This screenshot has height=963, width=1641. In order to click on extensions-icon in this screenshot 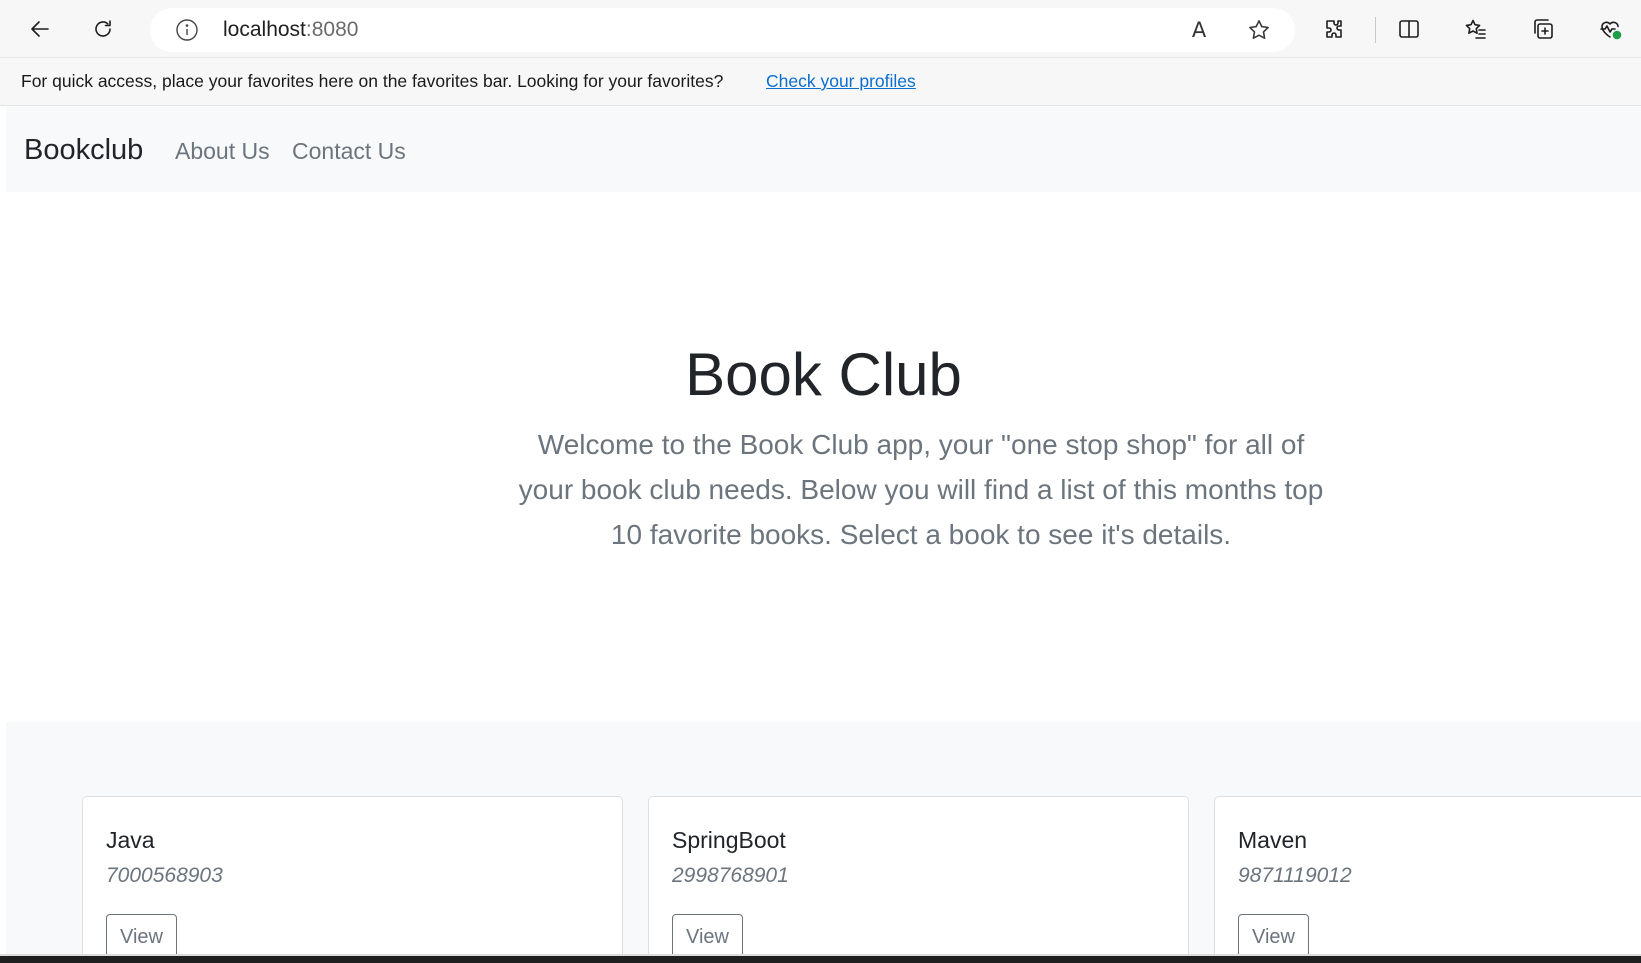, I will do `click(1334, 29)`.